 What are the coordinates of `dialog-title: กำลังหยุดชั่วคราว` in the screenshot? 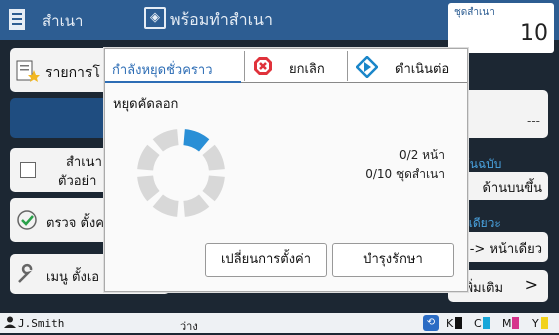 It's located at (162, 70).